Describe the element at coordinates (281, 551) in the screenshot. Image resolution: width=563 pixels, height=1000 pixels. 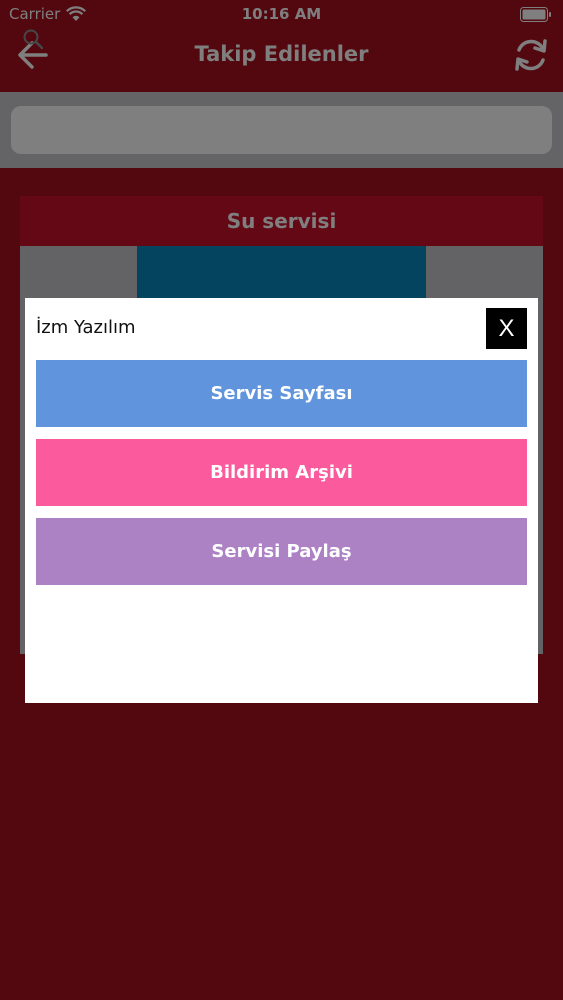
I see `share-service-button: Servisi Paylaş` at that location.